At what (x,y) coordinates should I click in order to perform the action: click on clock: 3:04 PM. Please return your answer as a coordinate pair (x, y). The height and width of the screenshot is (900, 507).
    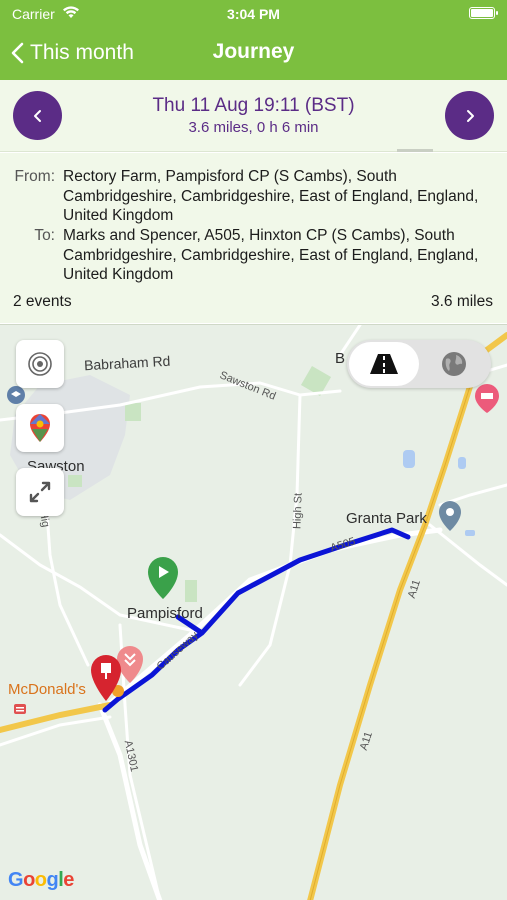
    Looking at the image, I should click on (253, 14).